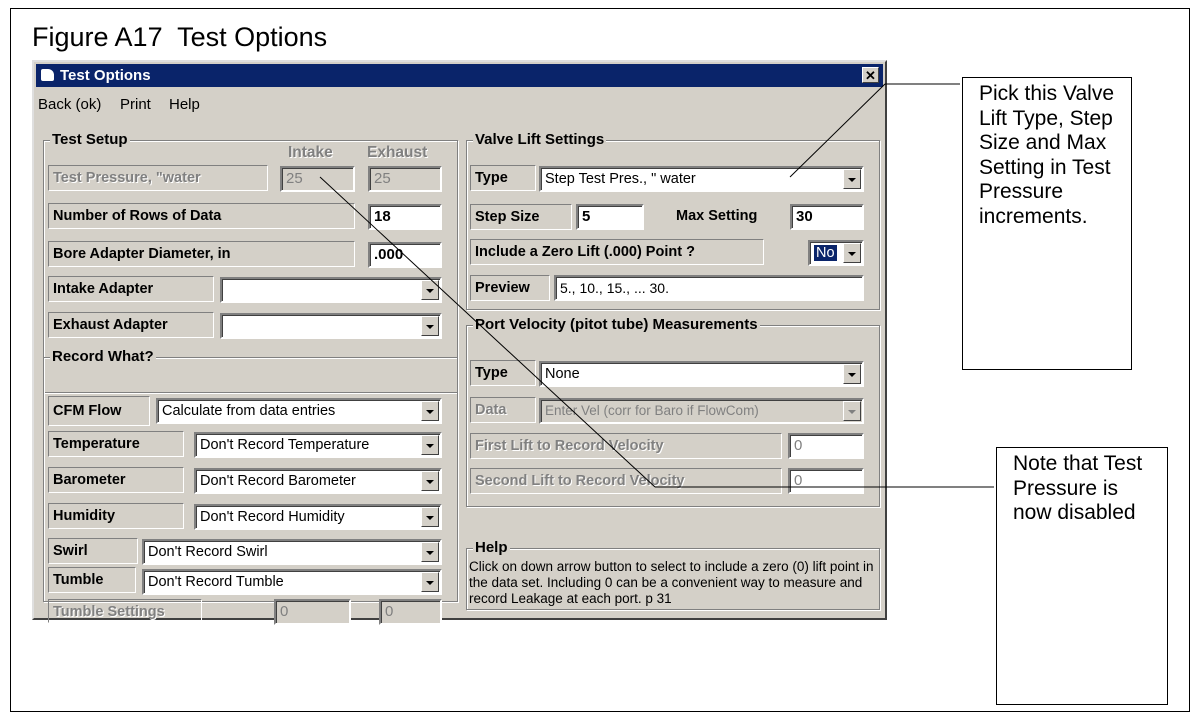 The height and width of the screenshot is (719, 1201). What do you see at coordinates (837, 130) in the screenshot?
I see `leader-line-top-diagonal` at bounding box center [837, 130].